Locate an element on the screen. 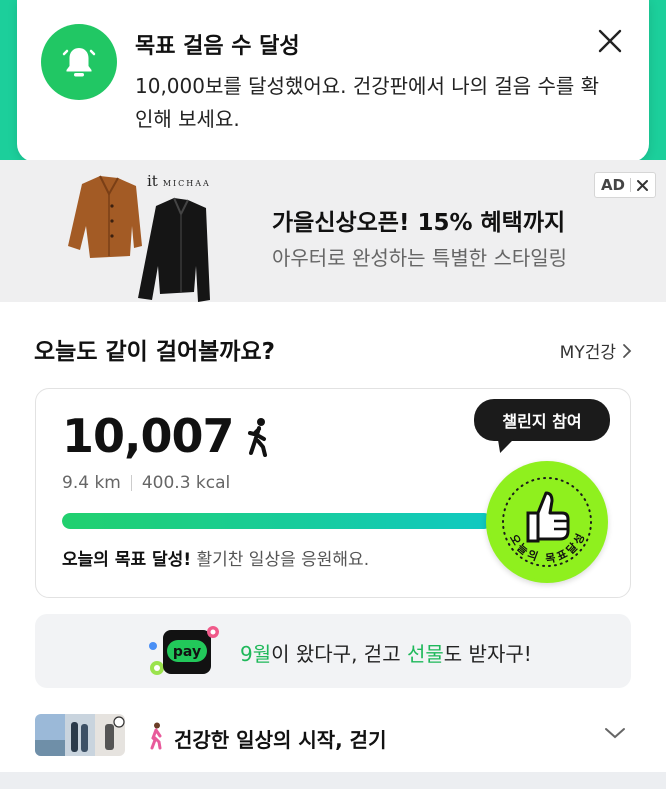 Image resolution: width=666 pixels, height=789 pixels. pay-event-banner: pay 9월이 왔다구, 걷고 선물도 받자구! is located at coordinates (333, 651).